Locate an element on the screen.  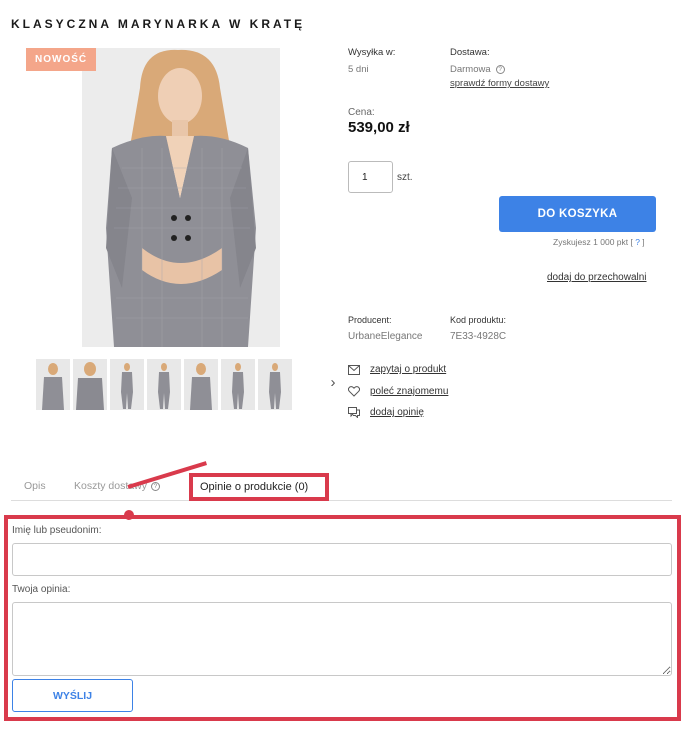
points-text: Zyskujesz 1 000 pkt [ is located at coordinates (593, 242).